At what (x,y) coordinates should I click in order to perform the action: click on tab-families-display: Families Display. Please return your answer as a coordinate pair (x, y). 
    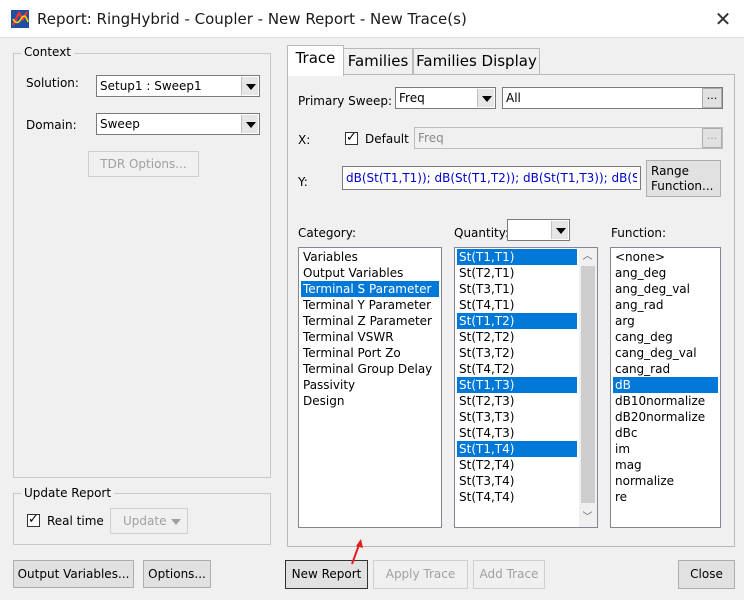
    Looking at the image, I should click on (476, 61).